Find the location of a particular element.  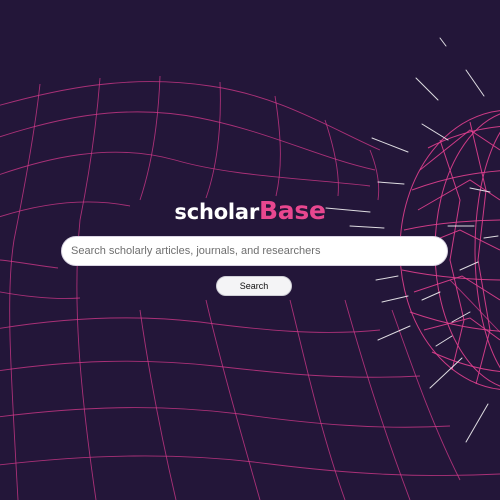

search-bar is located at coordinates (254, 251).